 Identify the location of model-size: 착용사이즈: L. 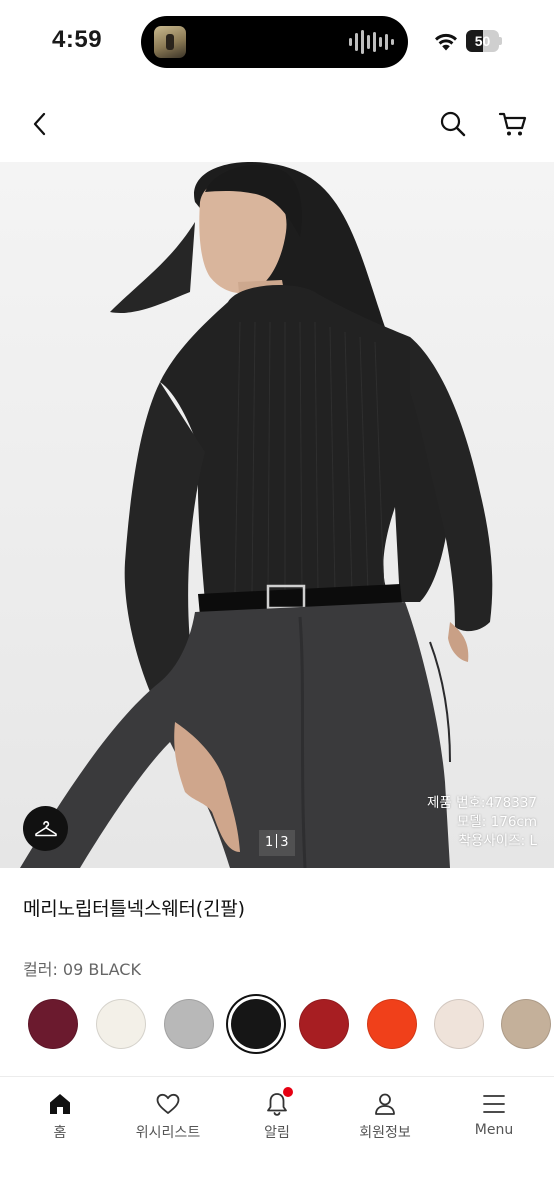
(497, 841).